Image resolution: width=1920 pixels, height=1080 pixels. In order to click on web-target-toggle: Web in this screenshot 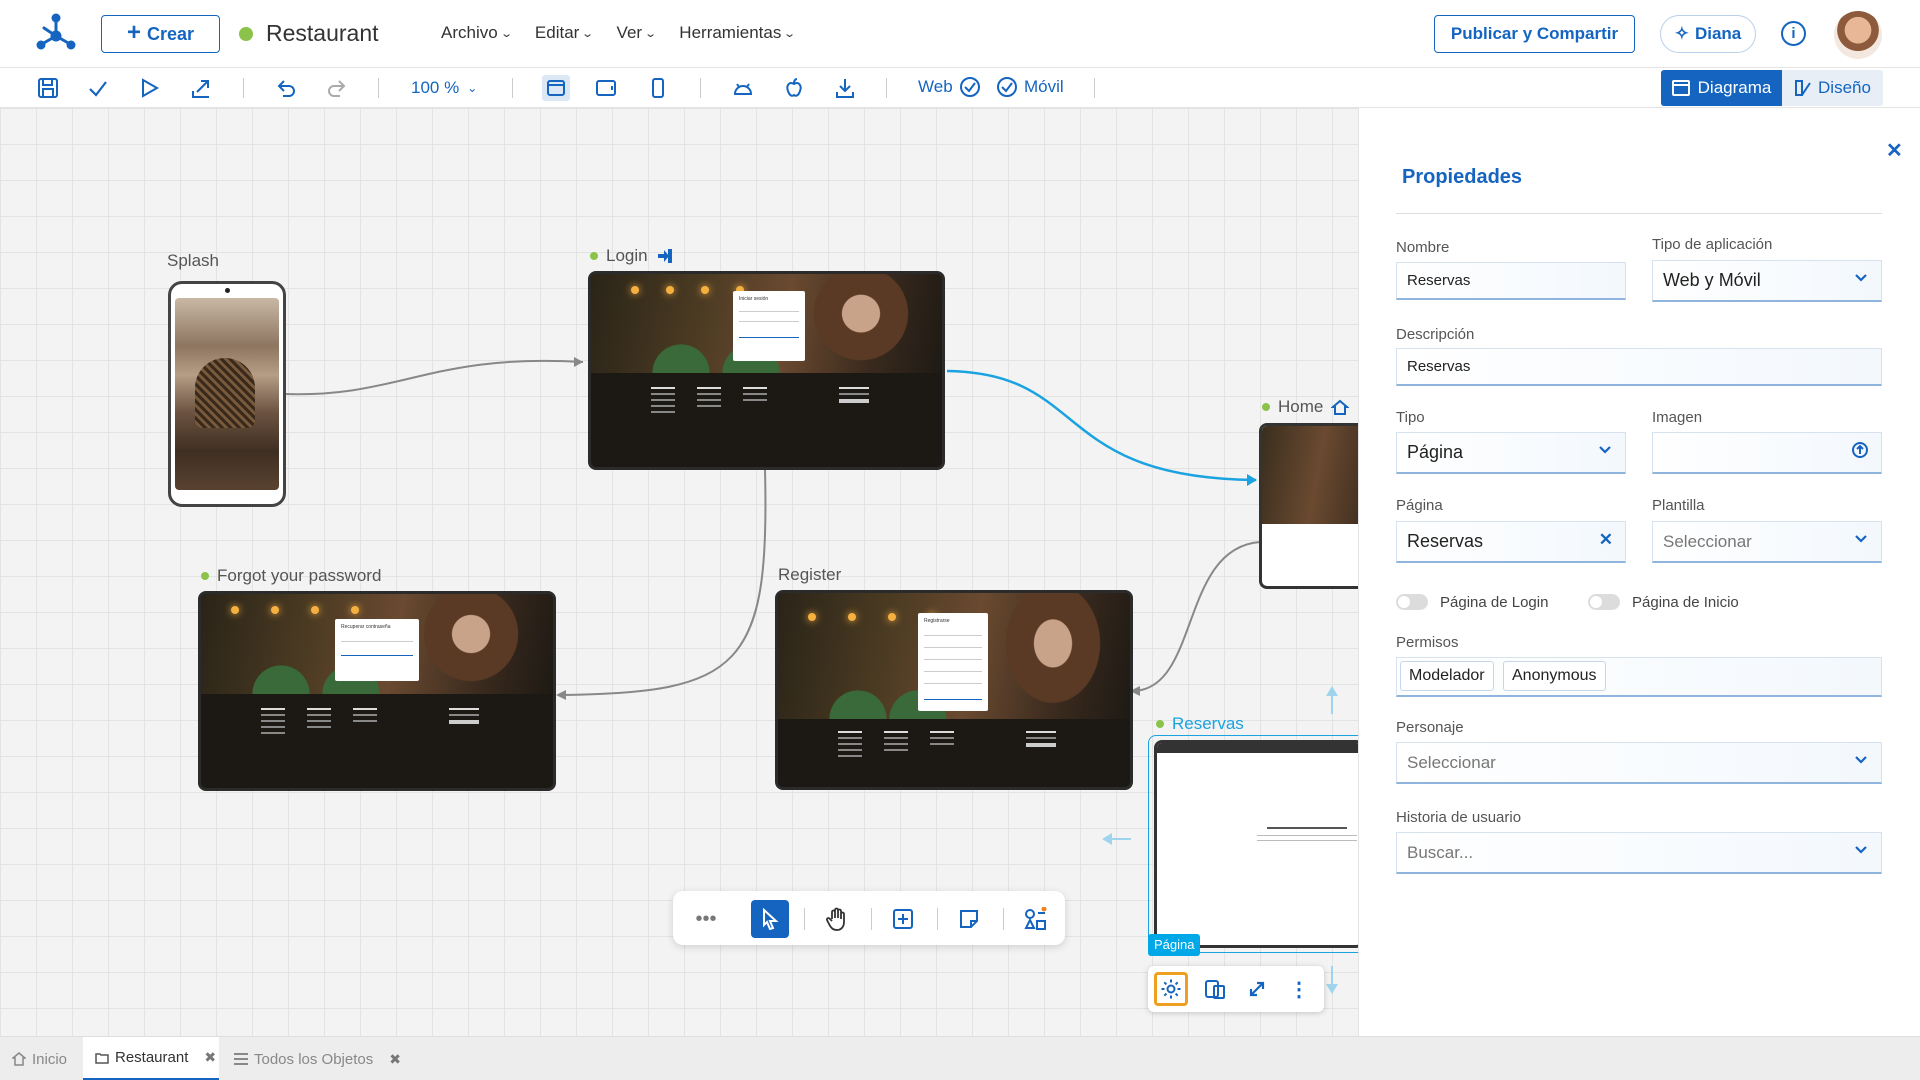, I will do `click(949, 87)`.